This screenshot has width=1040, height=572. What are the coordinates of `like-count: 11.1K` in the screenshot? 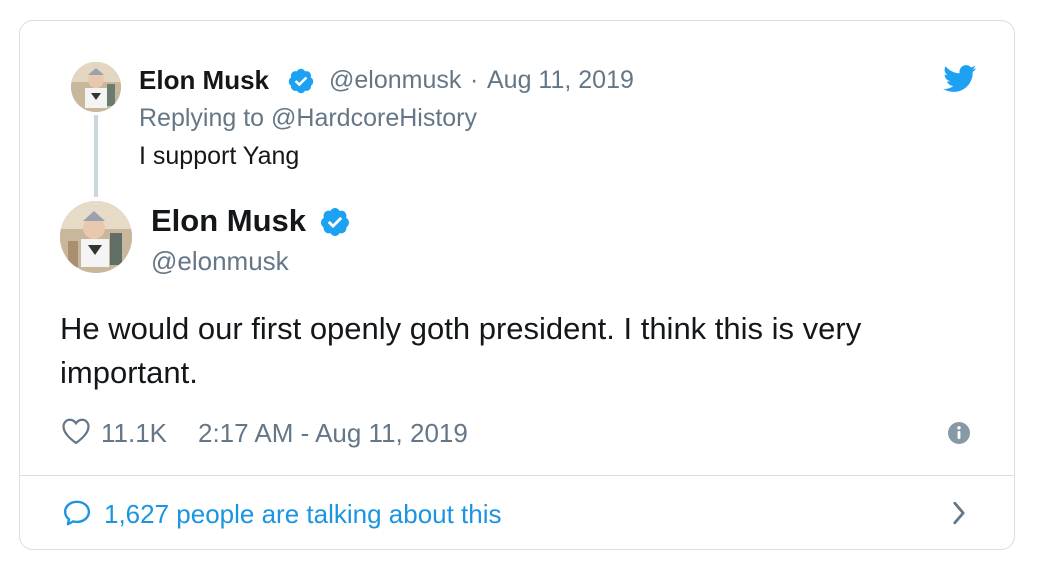 It's located at (134, 433).